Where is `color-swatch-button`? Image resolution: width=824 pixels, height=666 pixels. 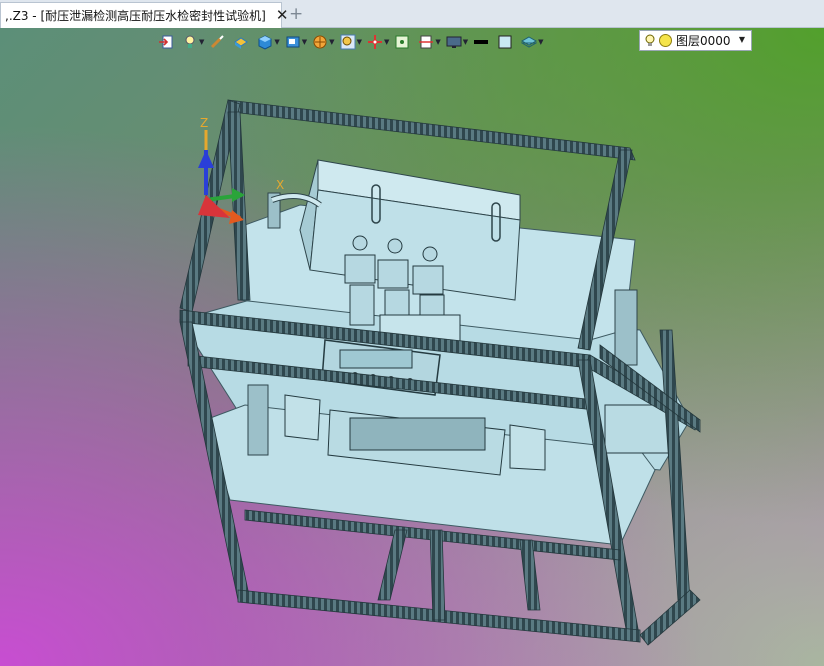
color-swatch-button is located at coordinates (508, 42).